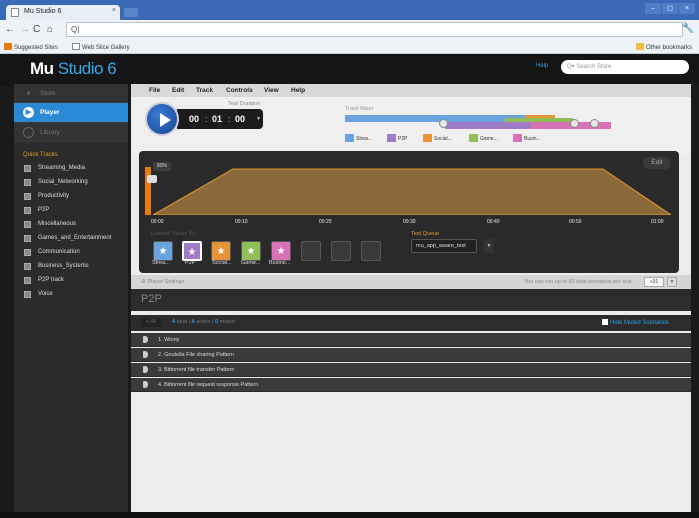  I want to click on sidebar-item-library: · Library, so click(71, 132).